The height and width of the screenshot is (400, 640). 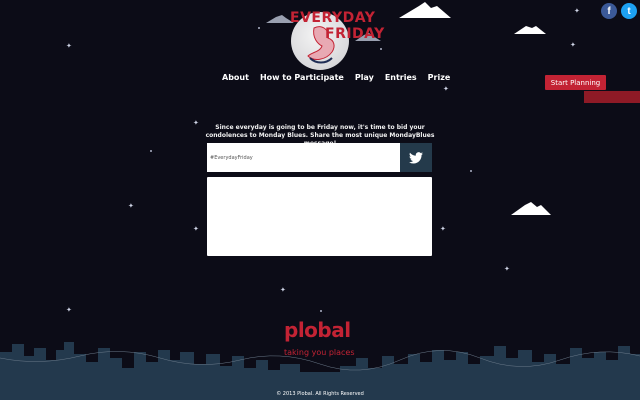 What do you see at coordinates (364, 77) in the screenshot?
I see `nav-item-play: Play` at bounding box center [364, 77].